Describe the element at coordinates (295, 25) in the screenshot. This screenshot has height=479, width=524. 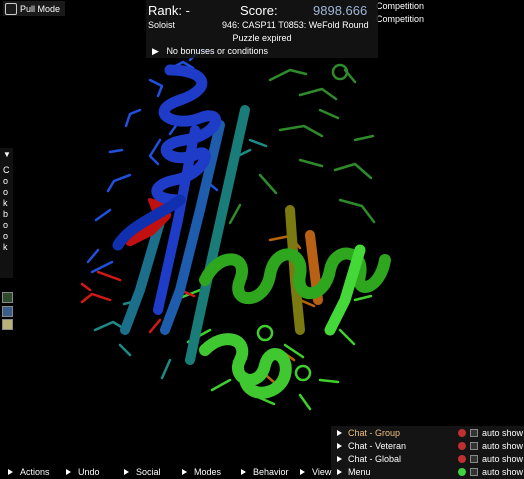
I see `puzzle-name: 946: CASP11 T0853: WeFold Round` at that location.